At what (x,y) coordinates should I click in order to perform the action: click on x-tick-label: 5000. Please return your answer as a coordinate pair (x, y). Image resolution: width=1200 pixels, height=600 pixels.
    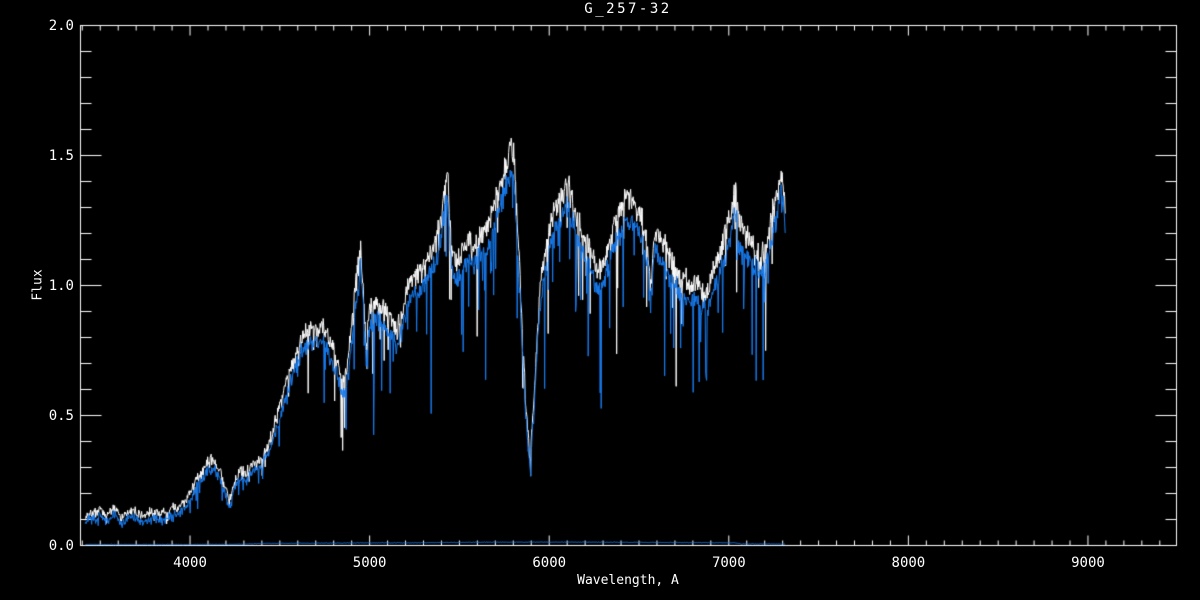
    Looking at the image, I should click on (369, 563).